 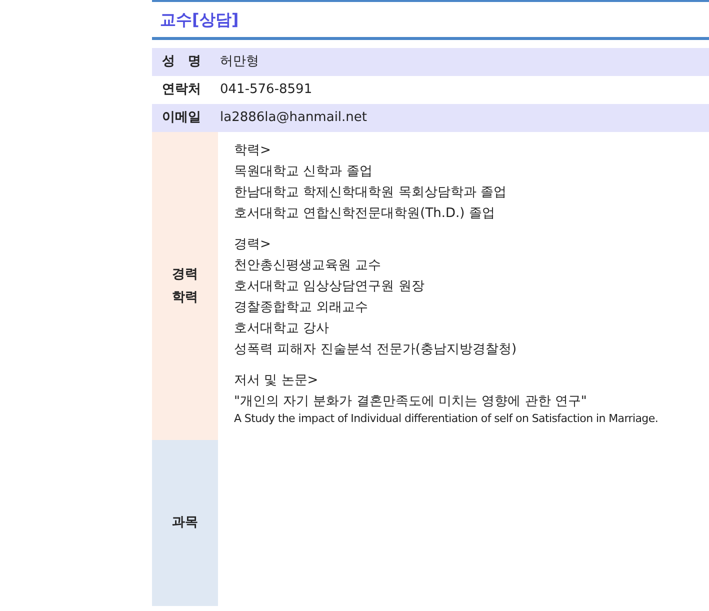 What do you see at coordinates (181, 62) in the screenshot?
I see `field-label: 성 명` at bounding box center [181, 62].